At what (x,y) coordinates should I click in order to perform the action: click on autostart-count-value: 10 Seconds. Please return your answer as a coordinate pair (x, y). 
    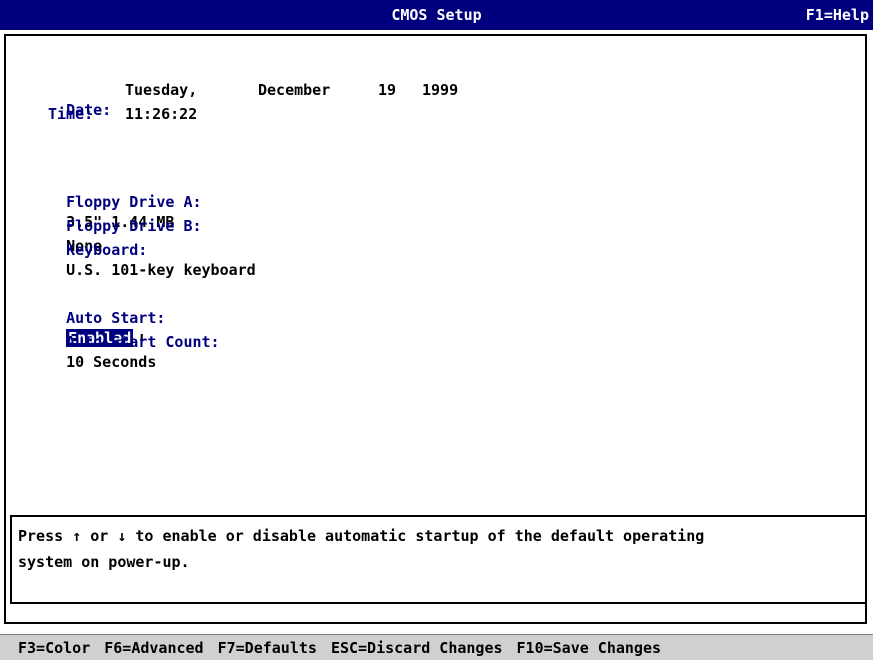
    Looking at the image, I should click on (111, 362).